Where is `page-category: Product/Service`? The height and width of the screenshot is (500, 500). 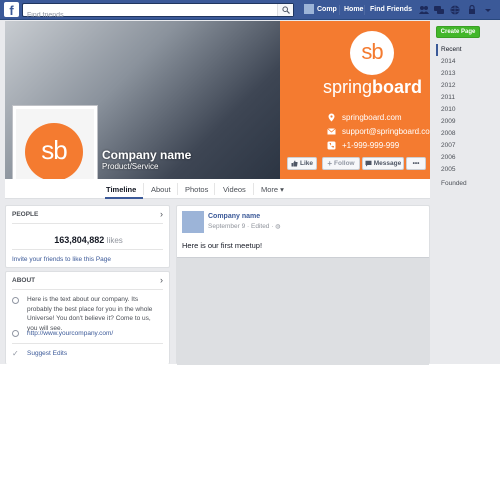
page-category: Product/Service is located at coordinates (130, 166).